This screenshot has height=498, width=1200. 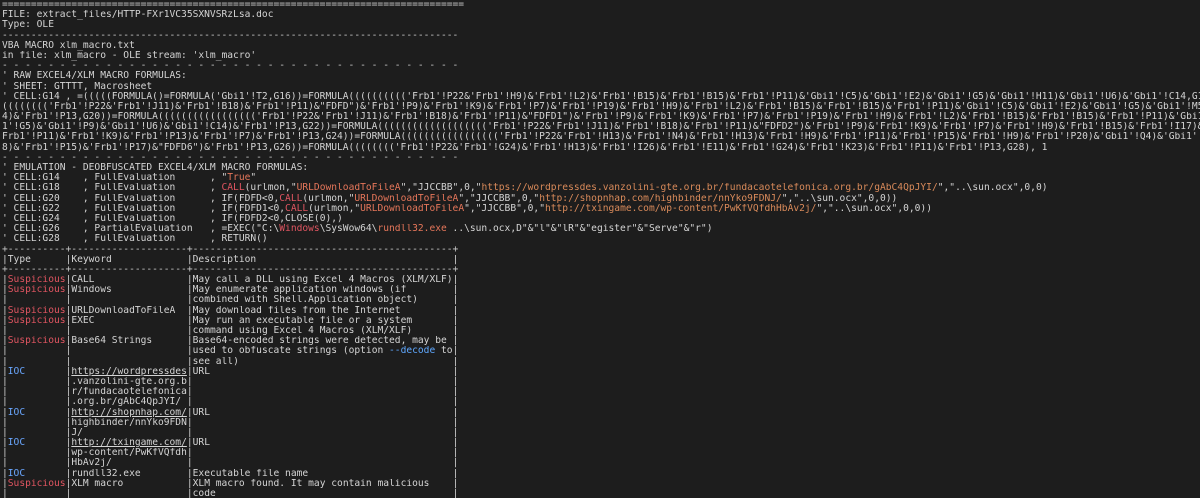 What do you see at coordinates (129, 422) in the screenshot?
I see `keyword-cell: highbinder/nnYko9FDN` at bounding box center [129, 422].